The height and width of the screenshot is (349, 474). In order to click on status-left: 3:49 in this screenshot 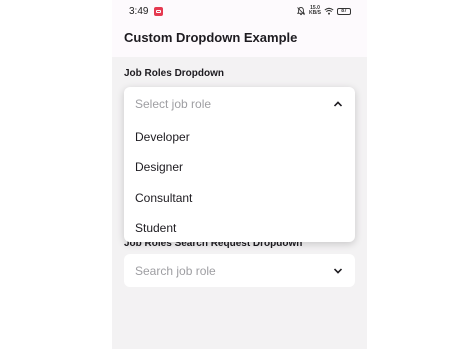, I will do `click(146, 11)`.